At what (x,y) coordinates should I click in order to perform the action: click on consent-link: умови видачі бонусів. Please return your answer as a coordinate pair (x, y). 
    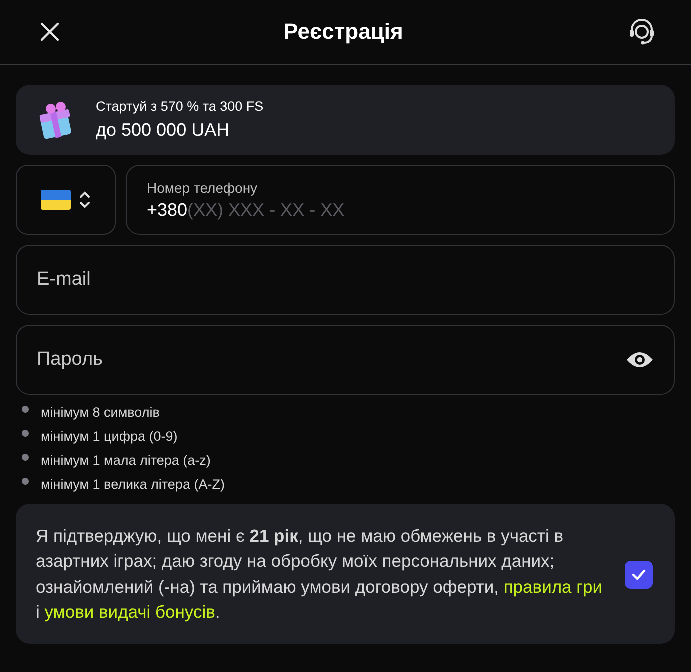
    Looking at the image, I should click on (130, 612).